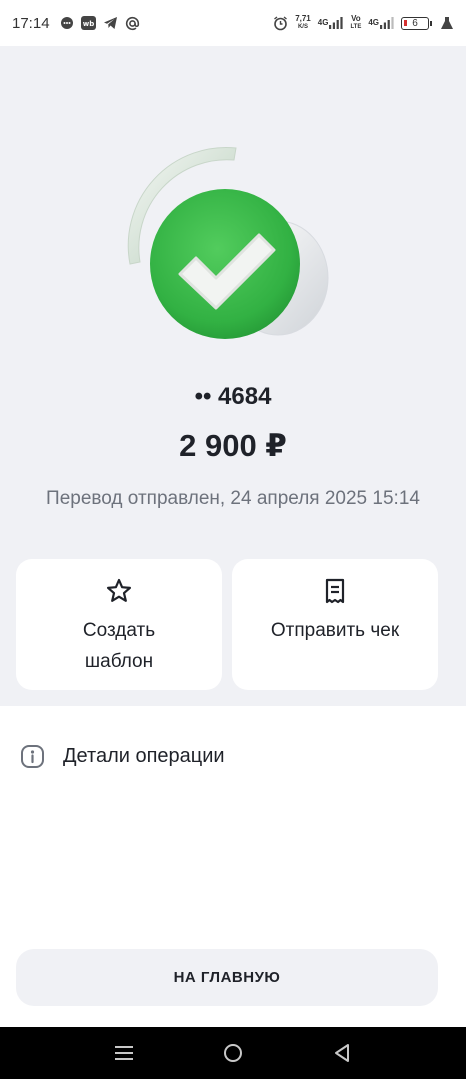 This screenshot has width=466, height=1079. I want to click on checkmark-icon, so click(228, 257).